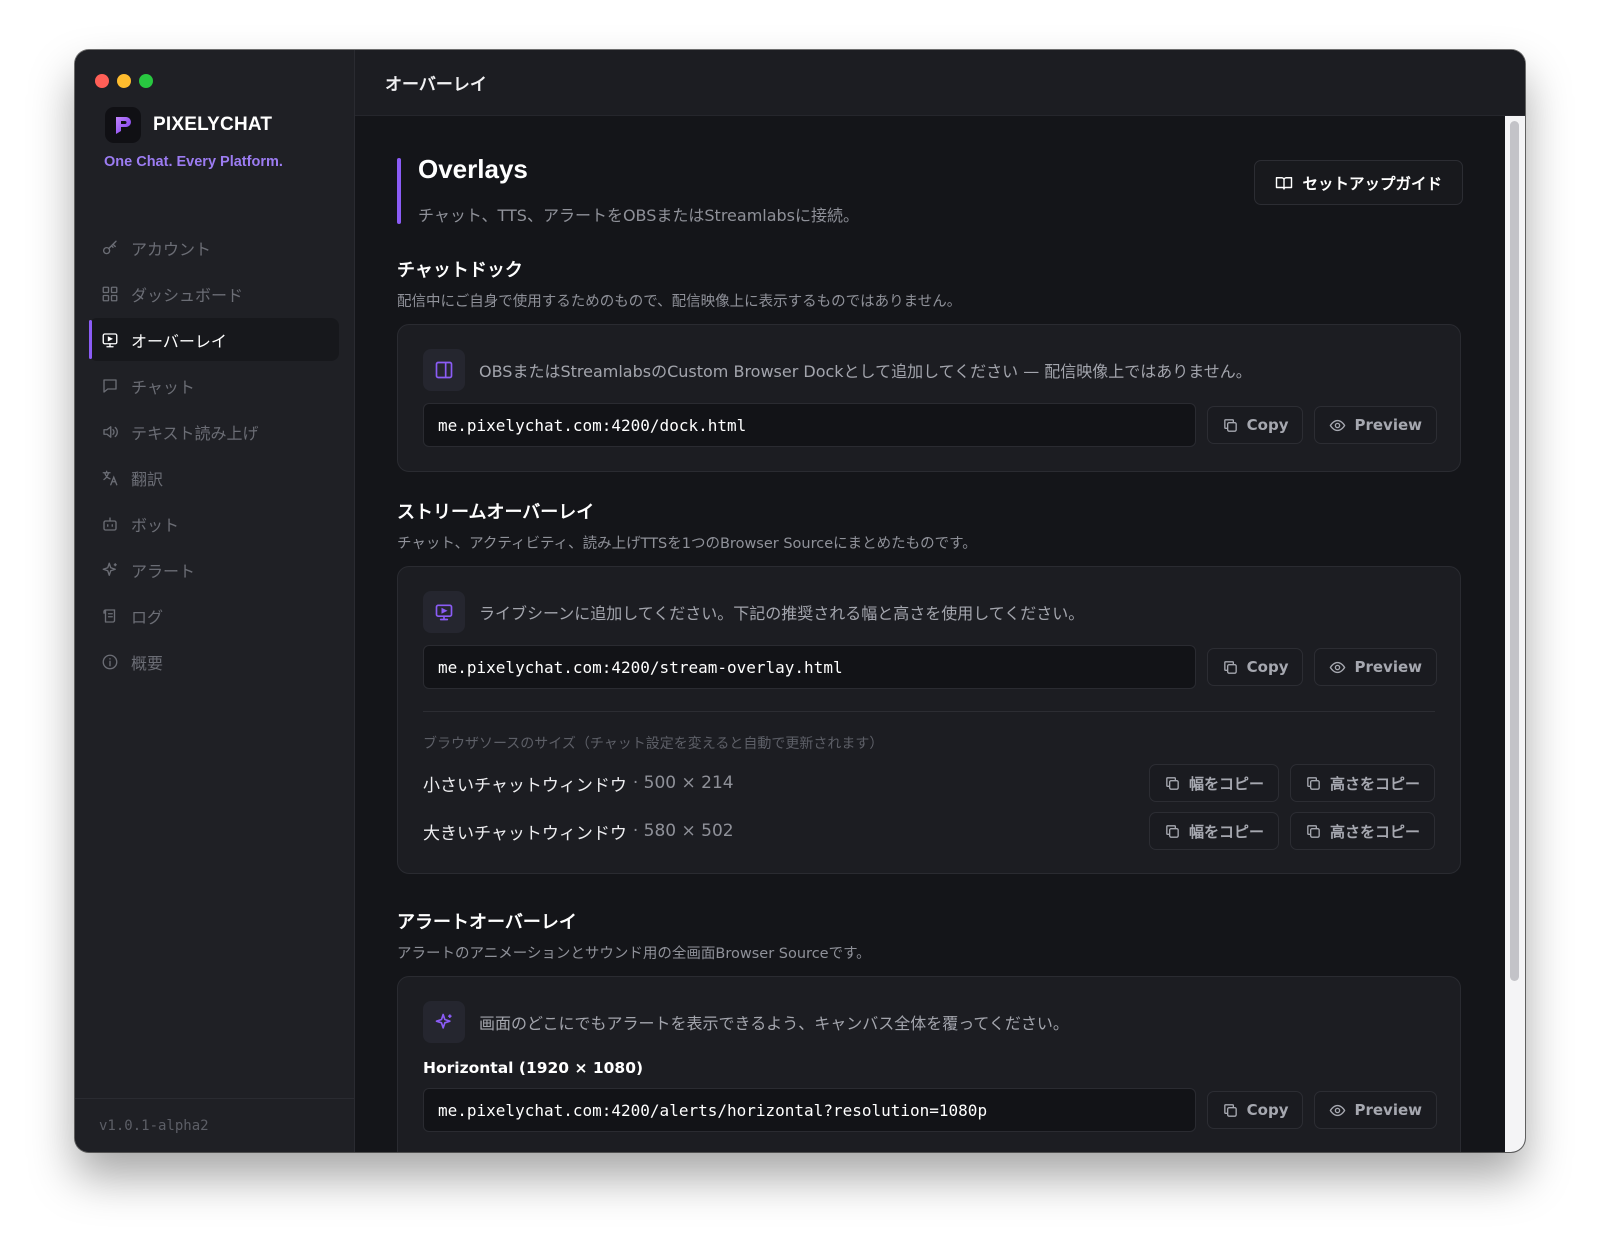 This screenshot has height=1251, width=1600. What do you see at coordinates (1284, 183) in the screenshot?
I see `book-icon` at bounding box center [1284, 183].